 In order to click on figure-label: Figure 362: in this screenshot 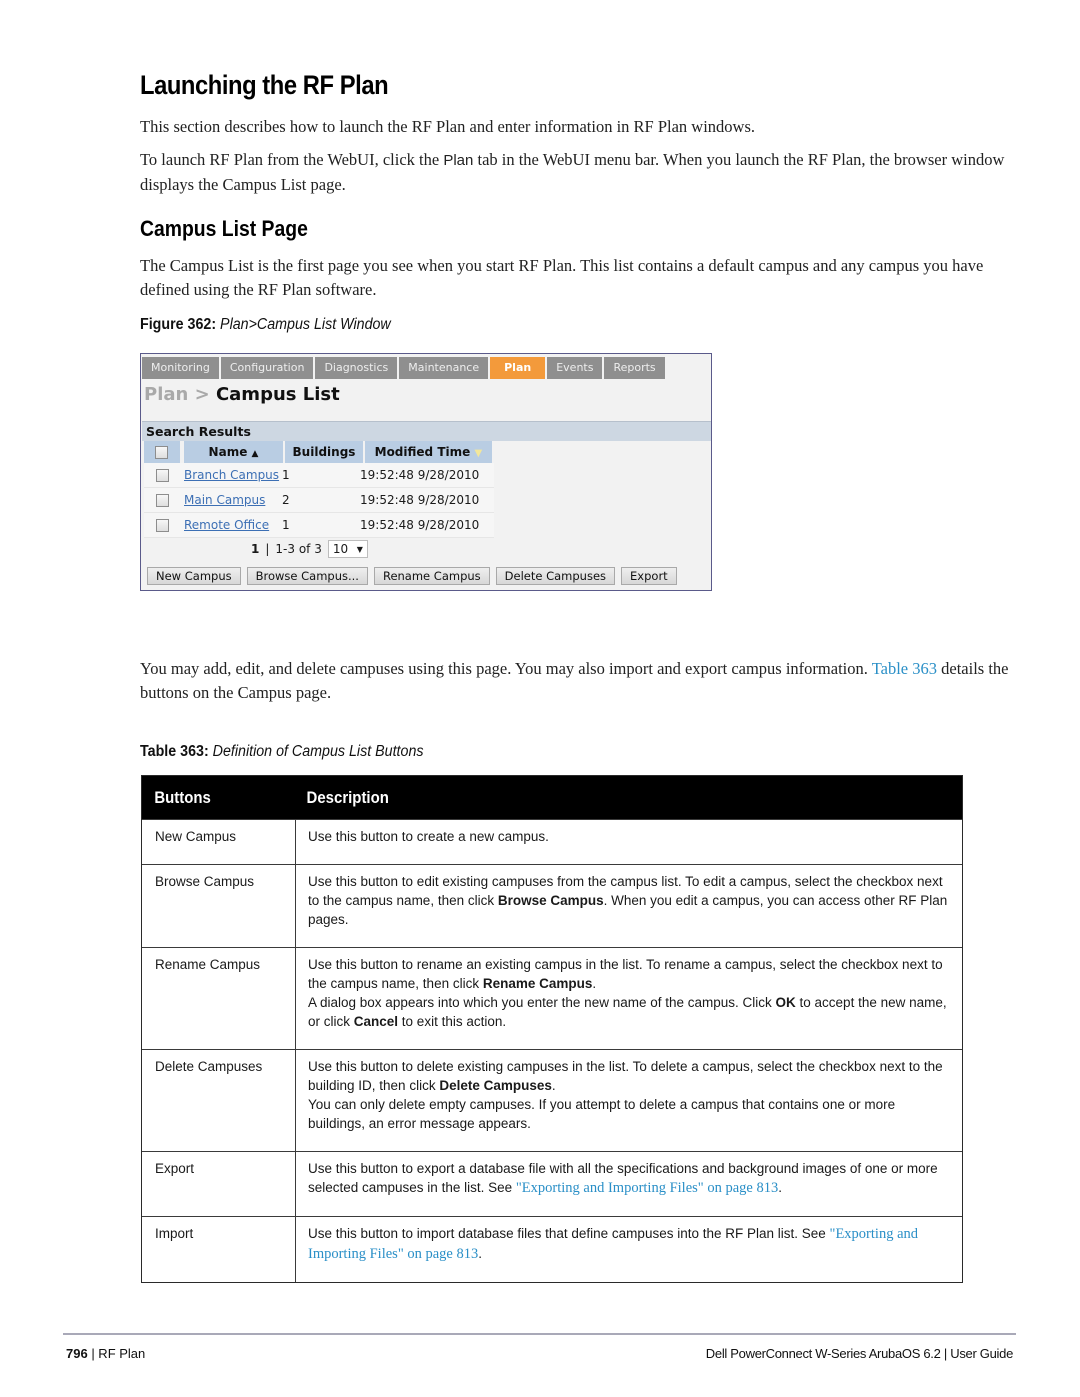, I will do `click(178, 324)`.